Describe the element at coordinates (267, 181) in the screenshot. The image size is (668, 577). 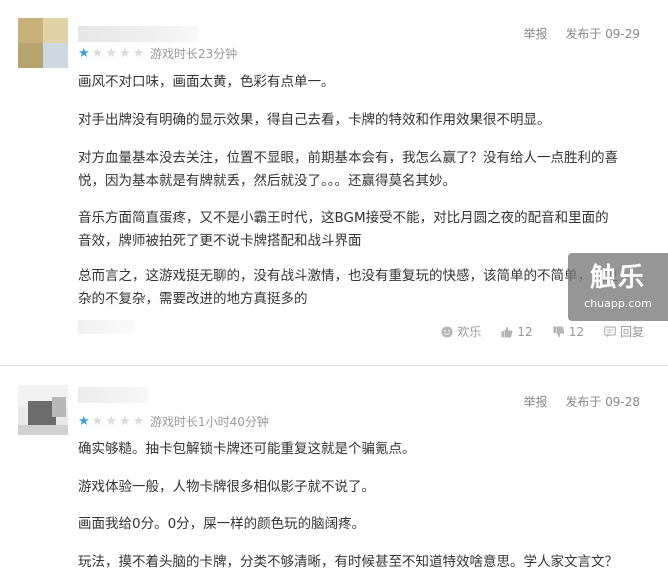
I see `review-paragraph: 悦，因为基本就是有牌就丢，然后就没了。。。还赢得莫名其妙。` at that location.